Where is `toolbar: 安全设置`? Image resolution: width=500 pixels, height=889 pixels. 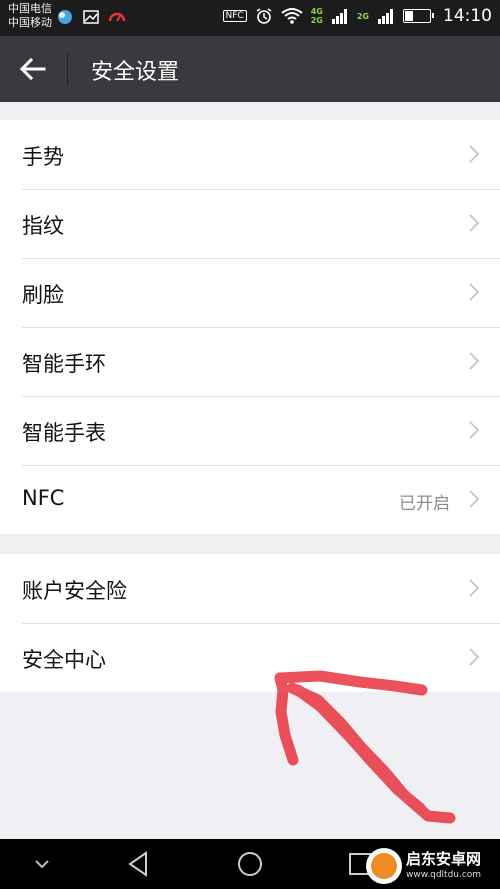 toolbar: 安全设置 is located at coordinates (250, 69).